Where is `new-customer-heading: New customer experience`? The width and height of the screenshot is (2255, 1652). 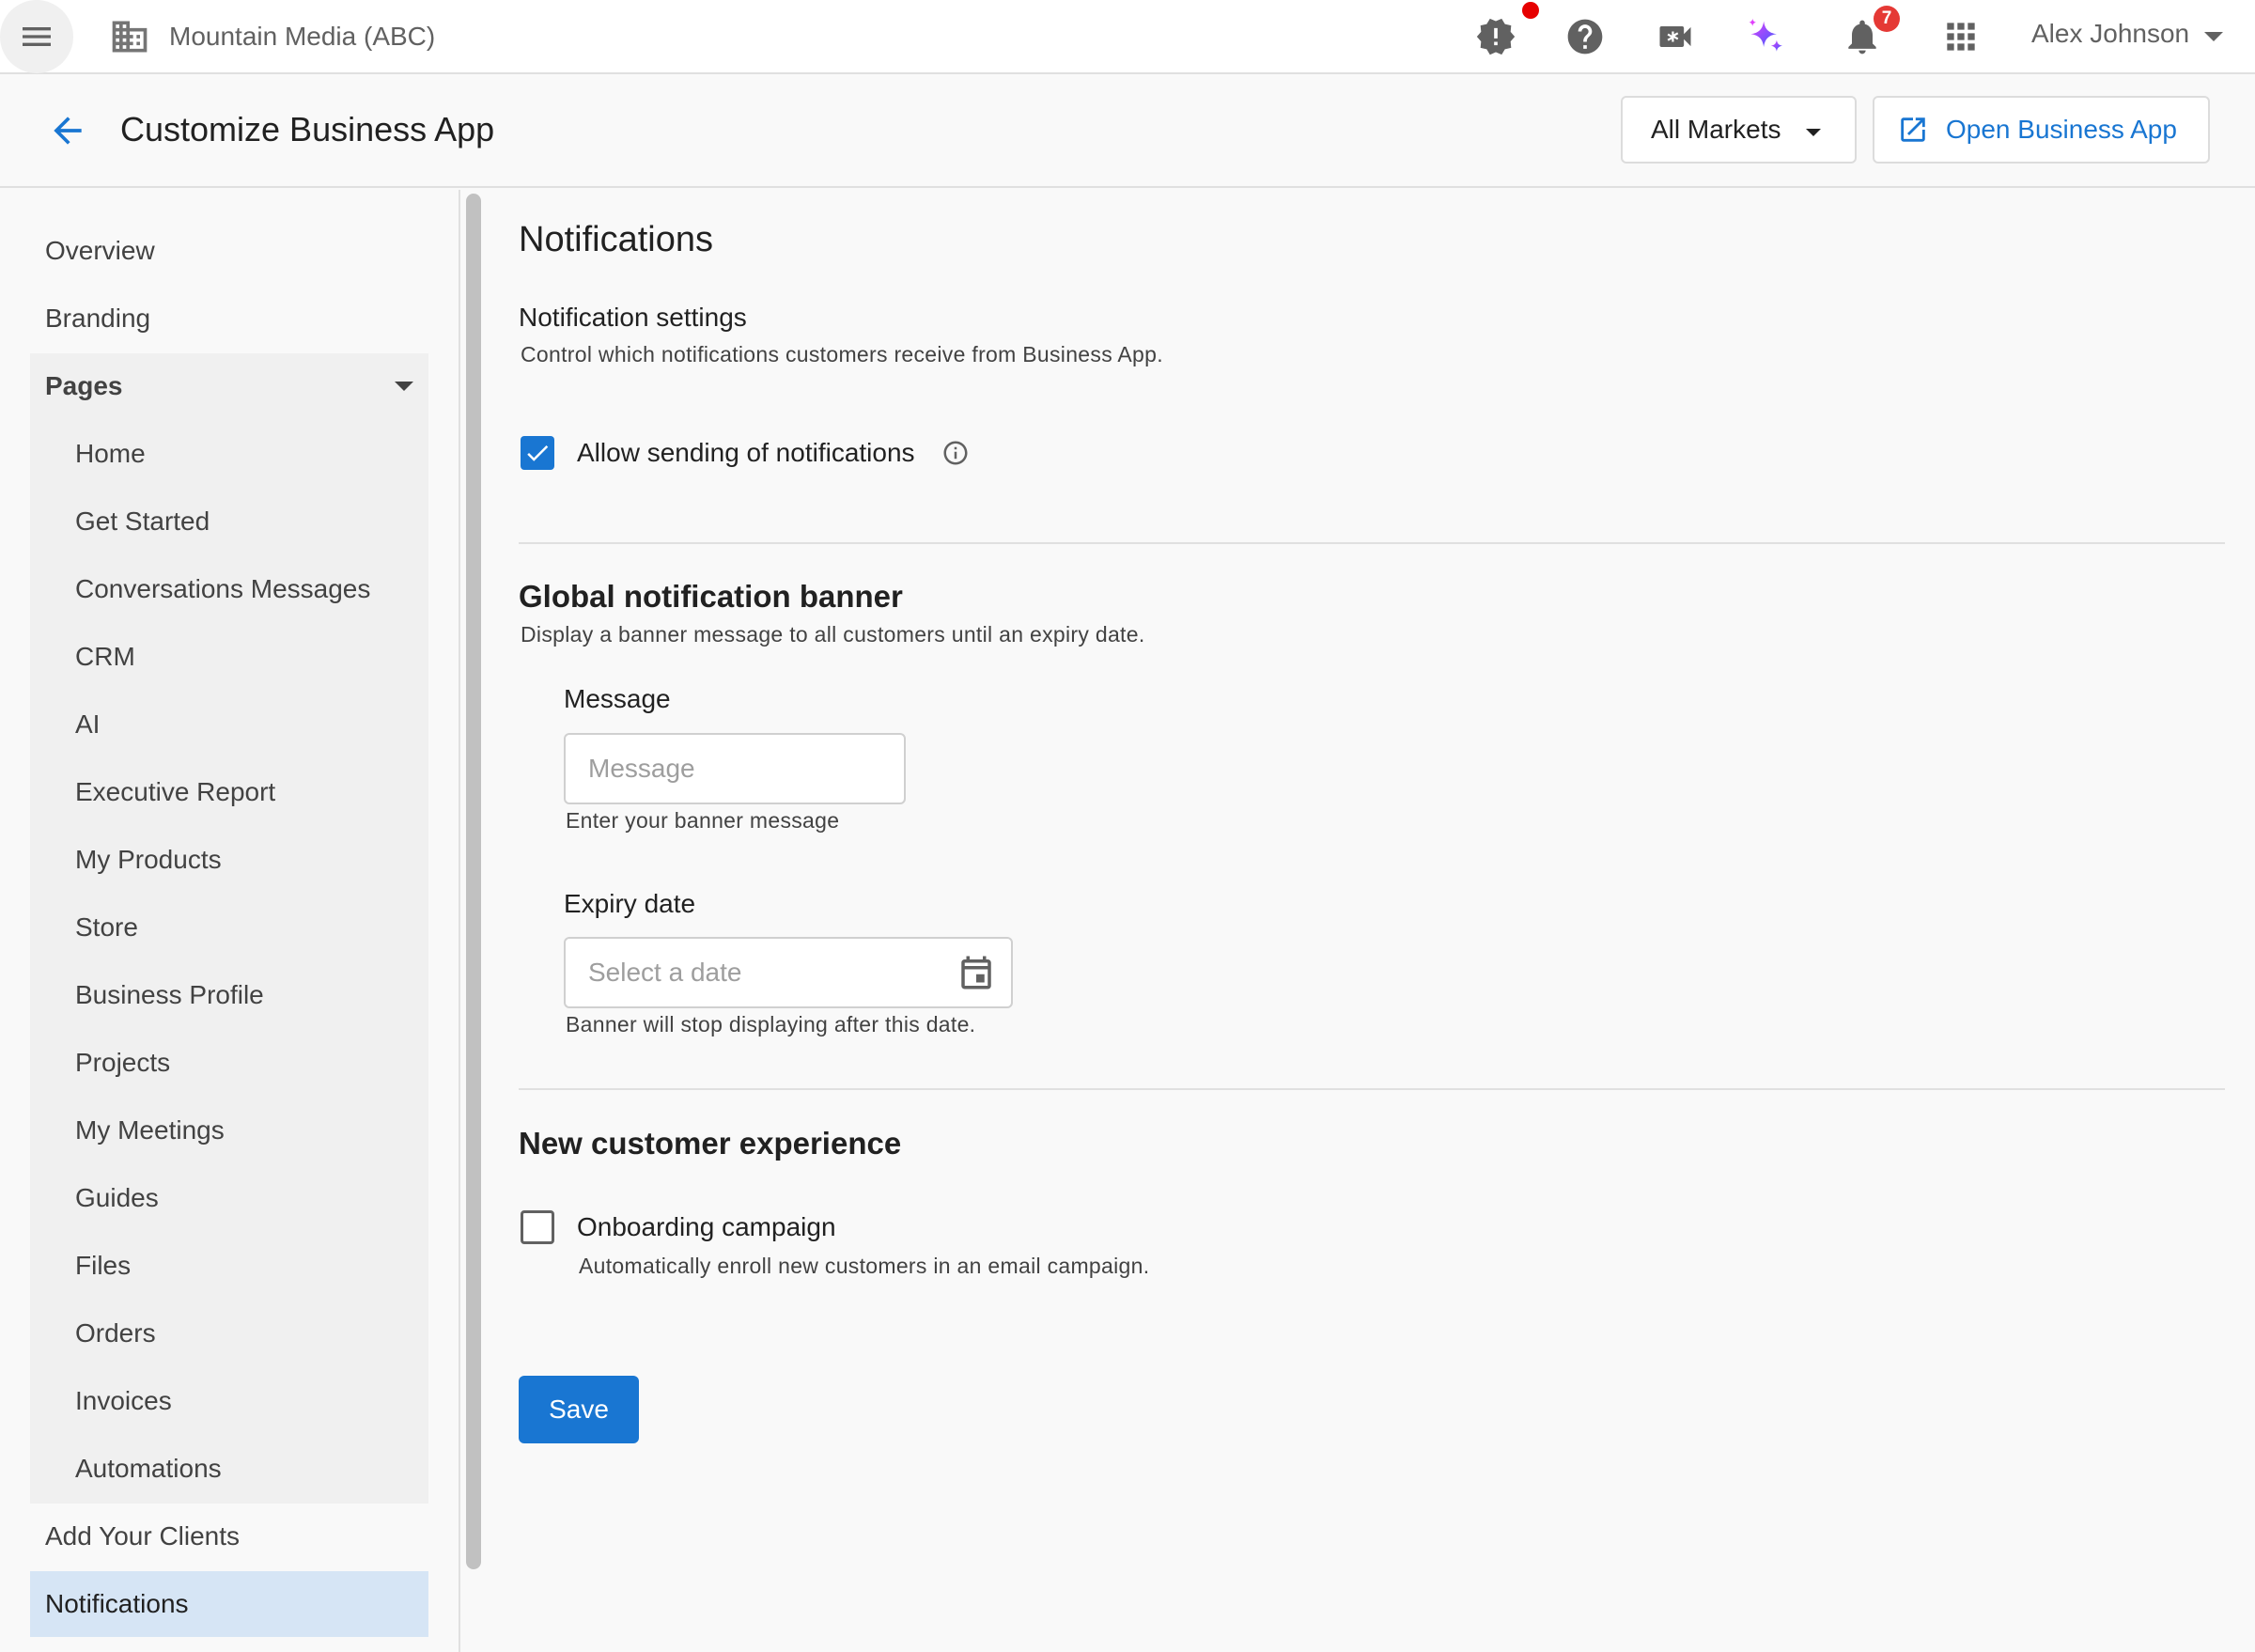 new-customer-heading: New customer experience is located at coordinates (710, 1143).